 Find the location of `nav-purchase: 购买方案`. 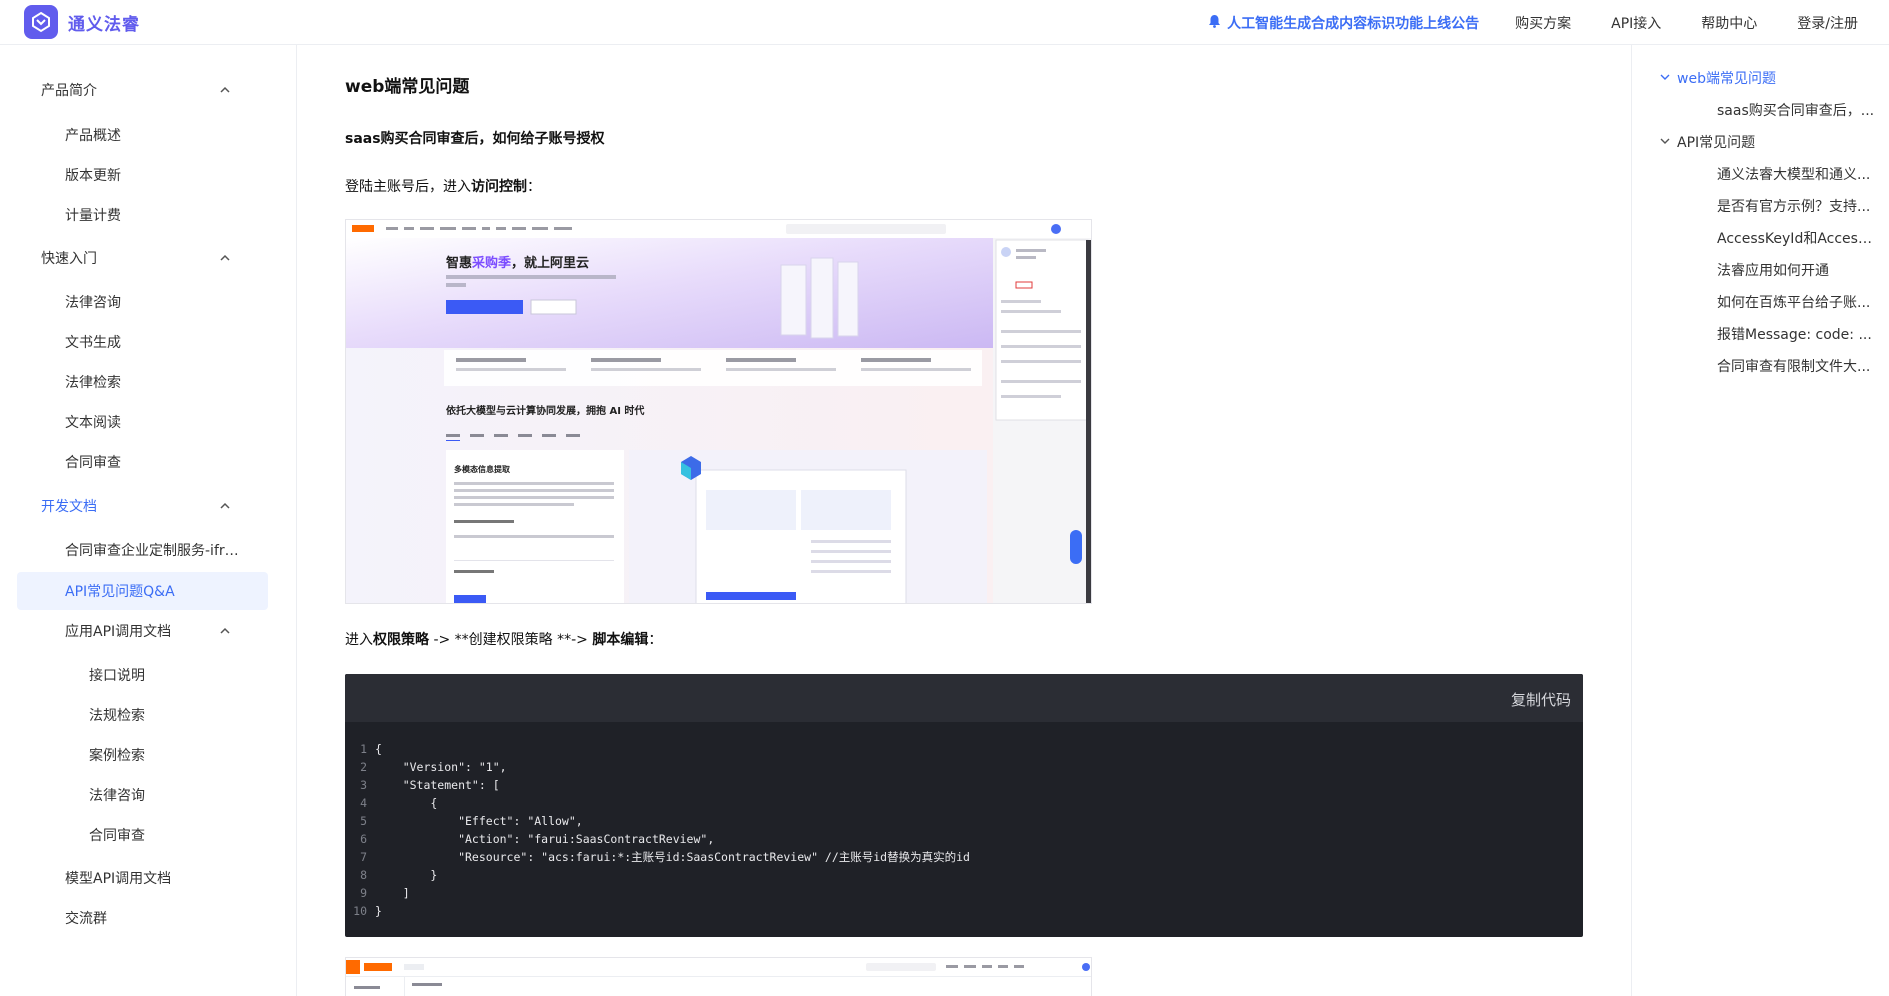

nav-purchase: 购买方案 is located at coordinates (1543, 23).